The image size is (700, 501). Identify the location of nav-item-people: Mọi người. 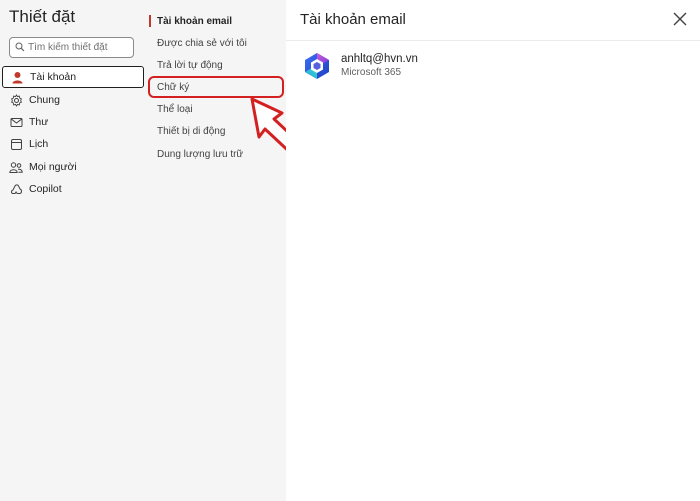
(73, 167).